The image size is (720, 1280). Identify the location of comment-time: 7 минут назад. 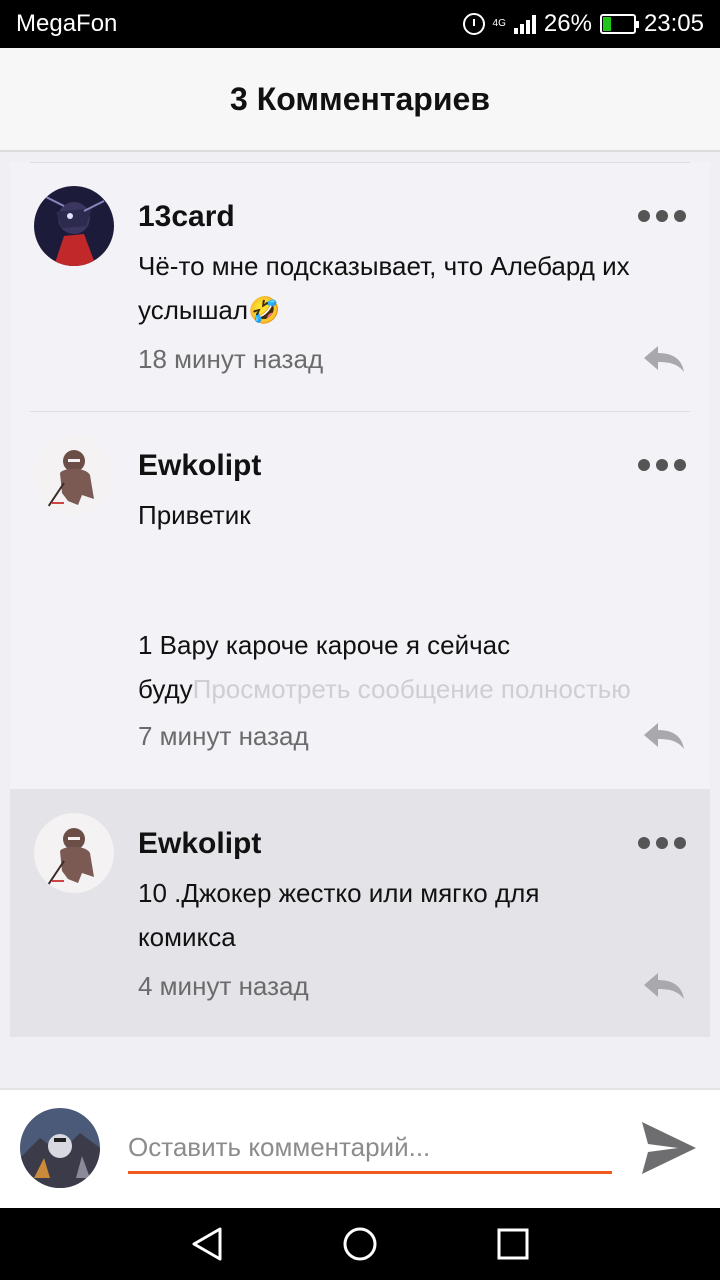
(223, 736).